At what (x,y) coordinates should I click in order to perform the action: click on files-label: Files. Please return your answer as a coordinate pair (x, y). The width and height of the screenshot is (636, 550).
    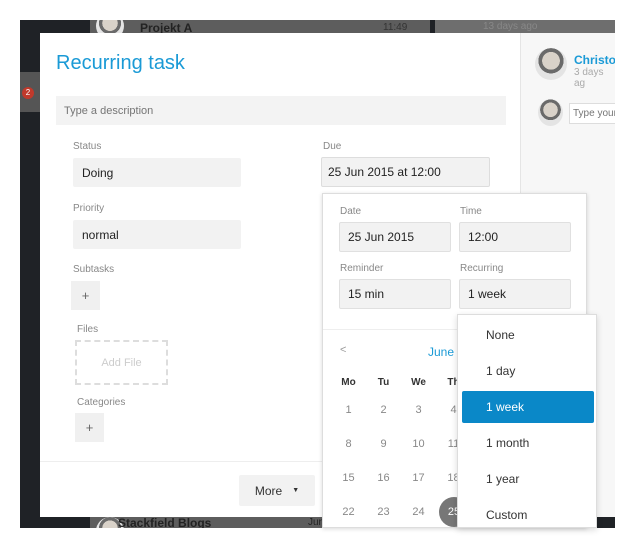
    Looking at the image, I should click on (88, 329).